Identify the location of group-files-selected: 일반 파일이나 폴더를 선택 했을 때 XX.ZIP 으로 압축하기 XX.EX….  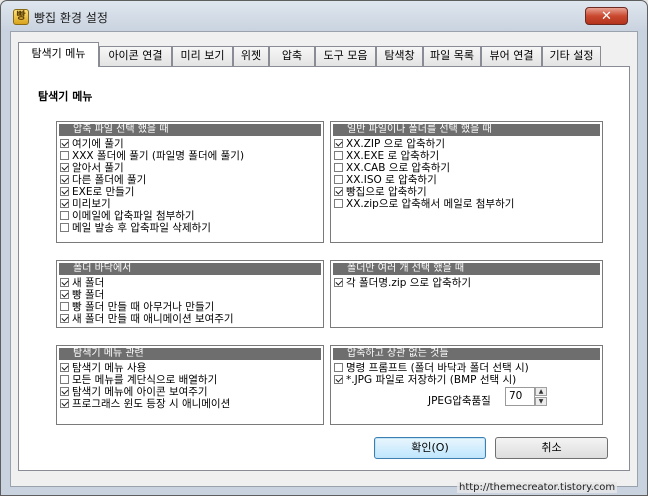
(466, 182).